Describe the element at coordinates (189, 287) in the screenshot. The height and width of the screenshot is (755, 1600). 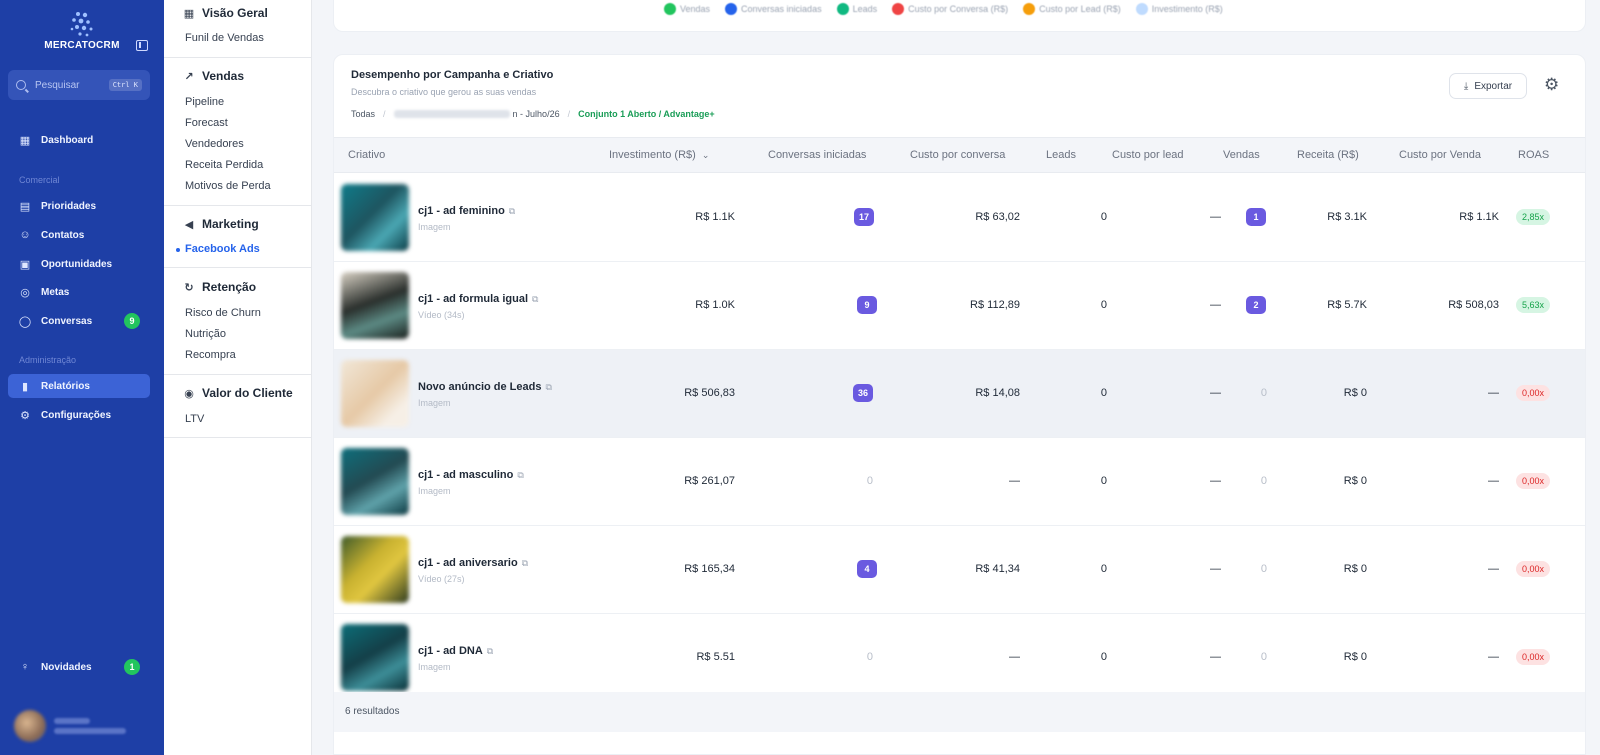
I see `refresh-icon: ↻` at that location.